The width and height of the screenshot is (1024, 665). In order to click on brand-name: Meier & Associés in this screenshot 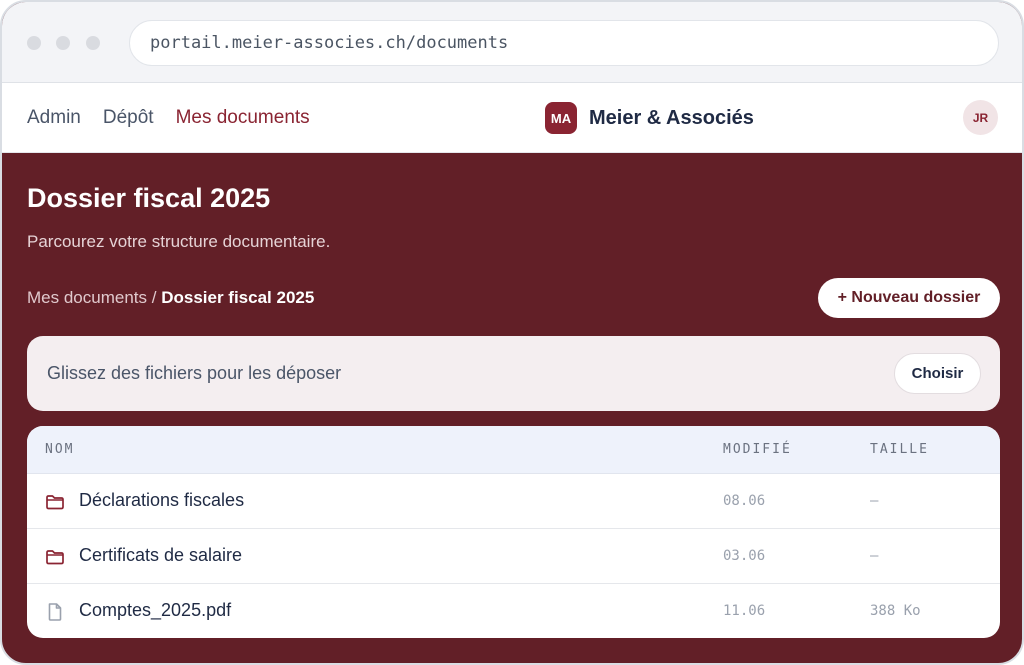, I will do `click(671, 117)`.